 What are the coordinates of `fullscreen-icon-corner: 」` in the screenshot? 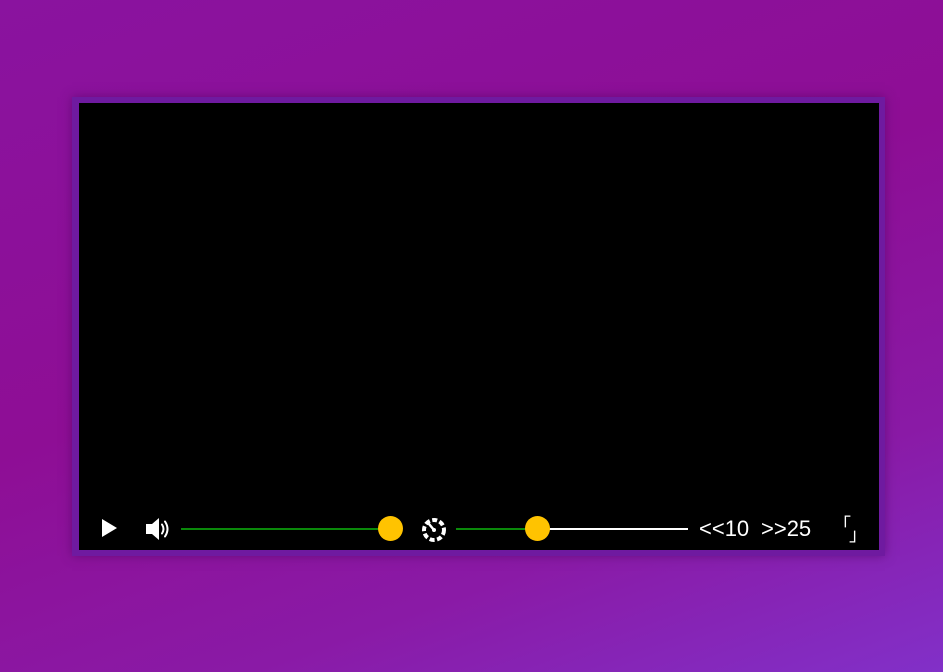 It's located at (858, 535).